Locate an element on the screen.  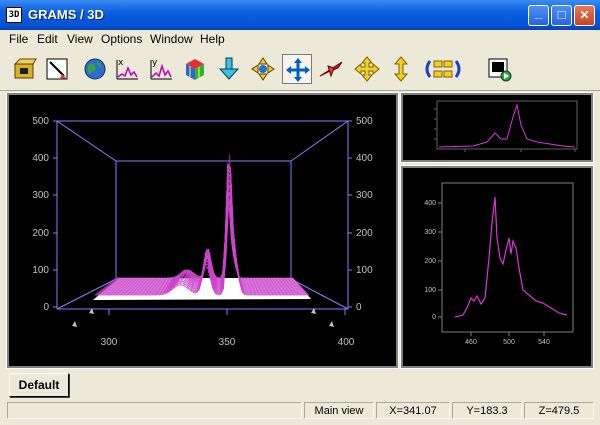
move-icon is located at coordinates (297, 69).